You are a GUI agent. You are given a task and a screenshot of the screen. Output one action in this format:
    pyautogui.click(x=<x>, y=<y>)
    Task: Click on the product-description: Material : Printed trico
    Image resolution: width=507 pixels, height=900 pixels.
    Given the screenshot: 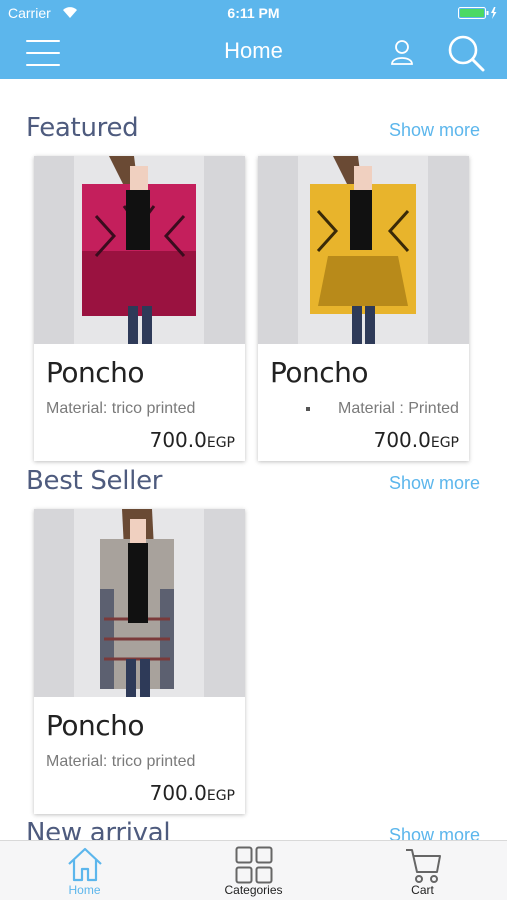 What is the action you would take?
    pyautogui.click(x=398, y=408)
    